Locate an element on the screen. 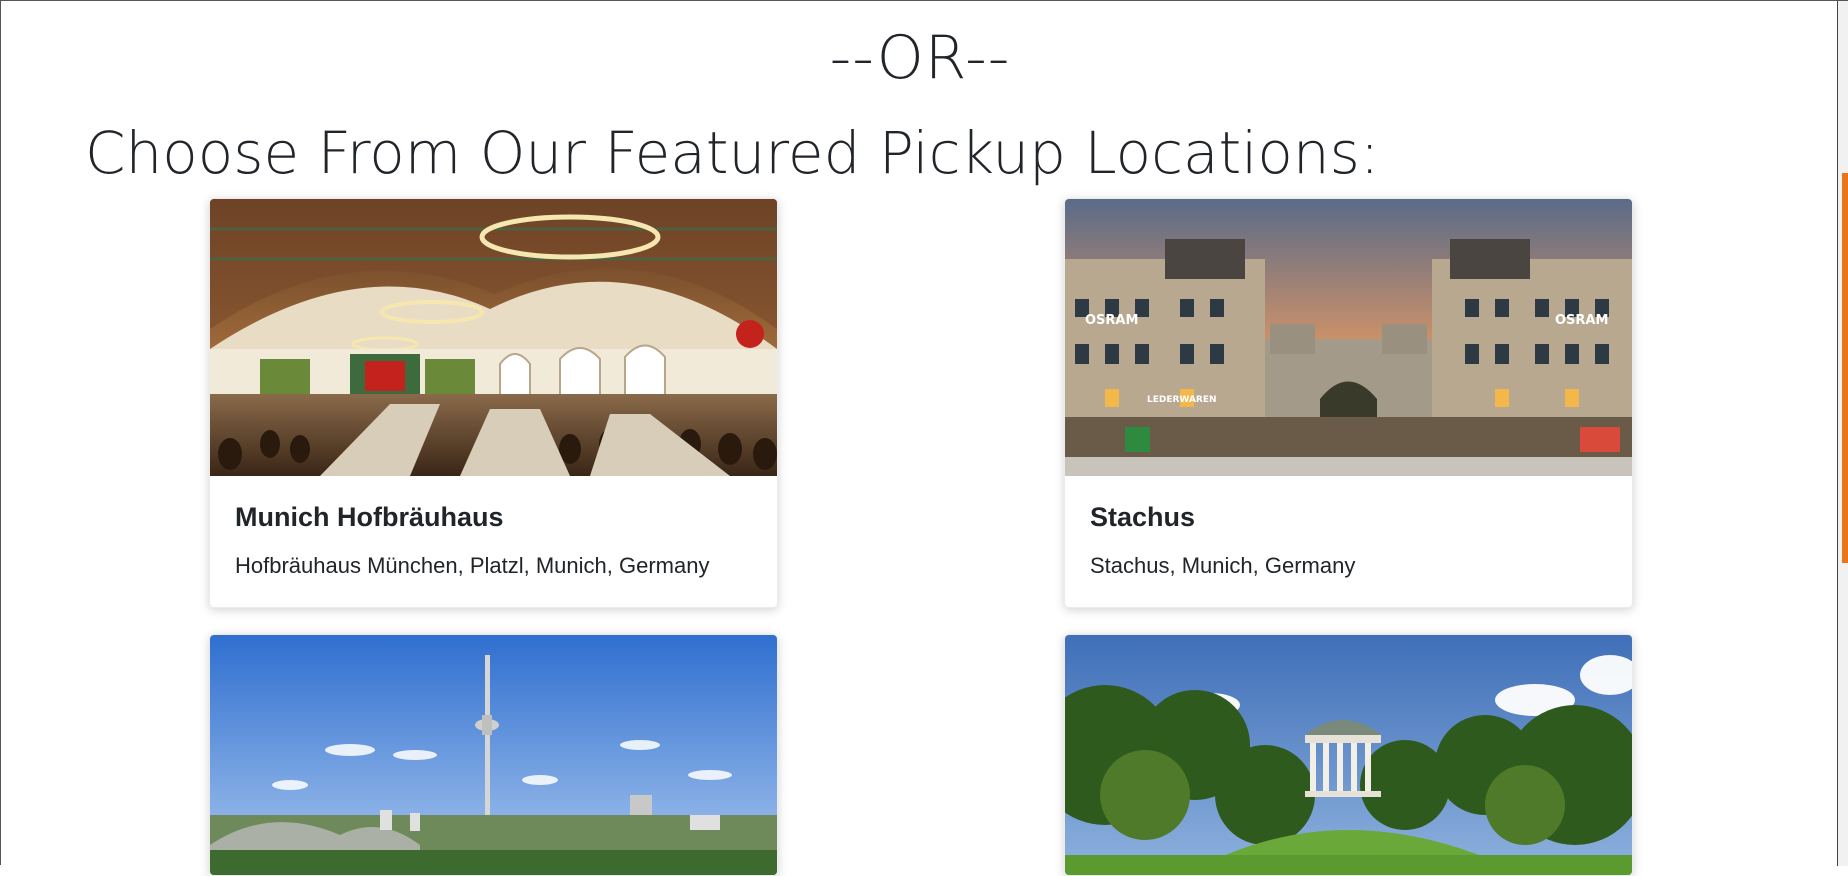  lederwaren-sign: LEDERWAREN is located at coordinates (1182, 400).